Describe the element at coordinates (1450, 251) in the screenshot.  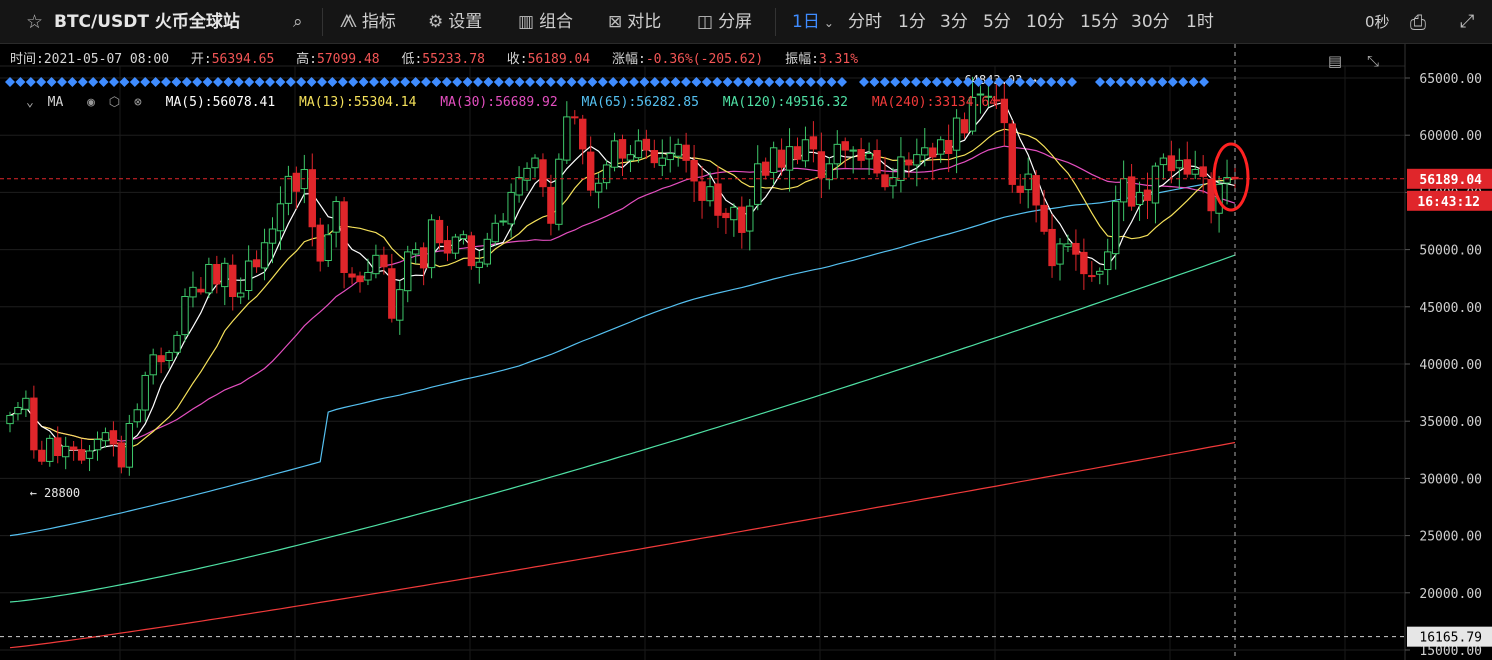
I see `y-tick-label: 50000.00` at that location.